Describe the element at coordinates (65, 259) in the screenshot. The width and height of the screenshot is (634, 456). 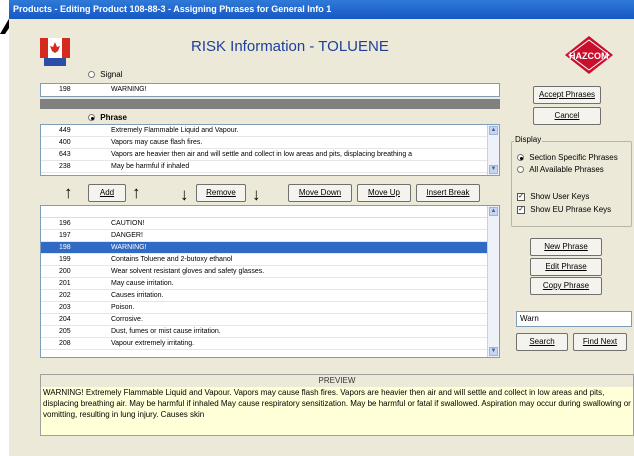
I see `row-code: 199` at that location.